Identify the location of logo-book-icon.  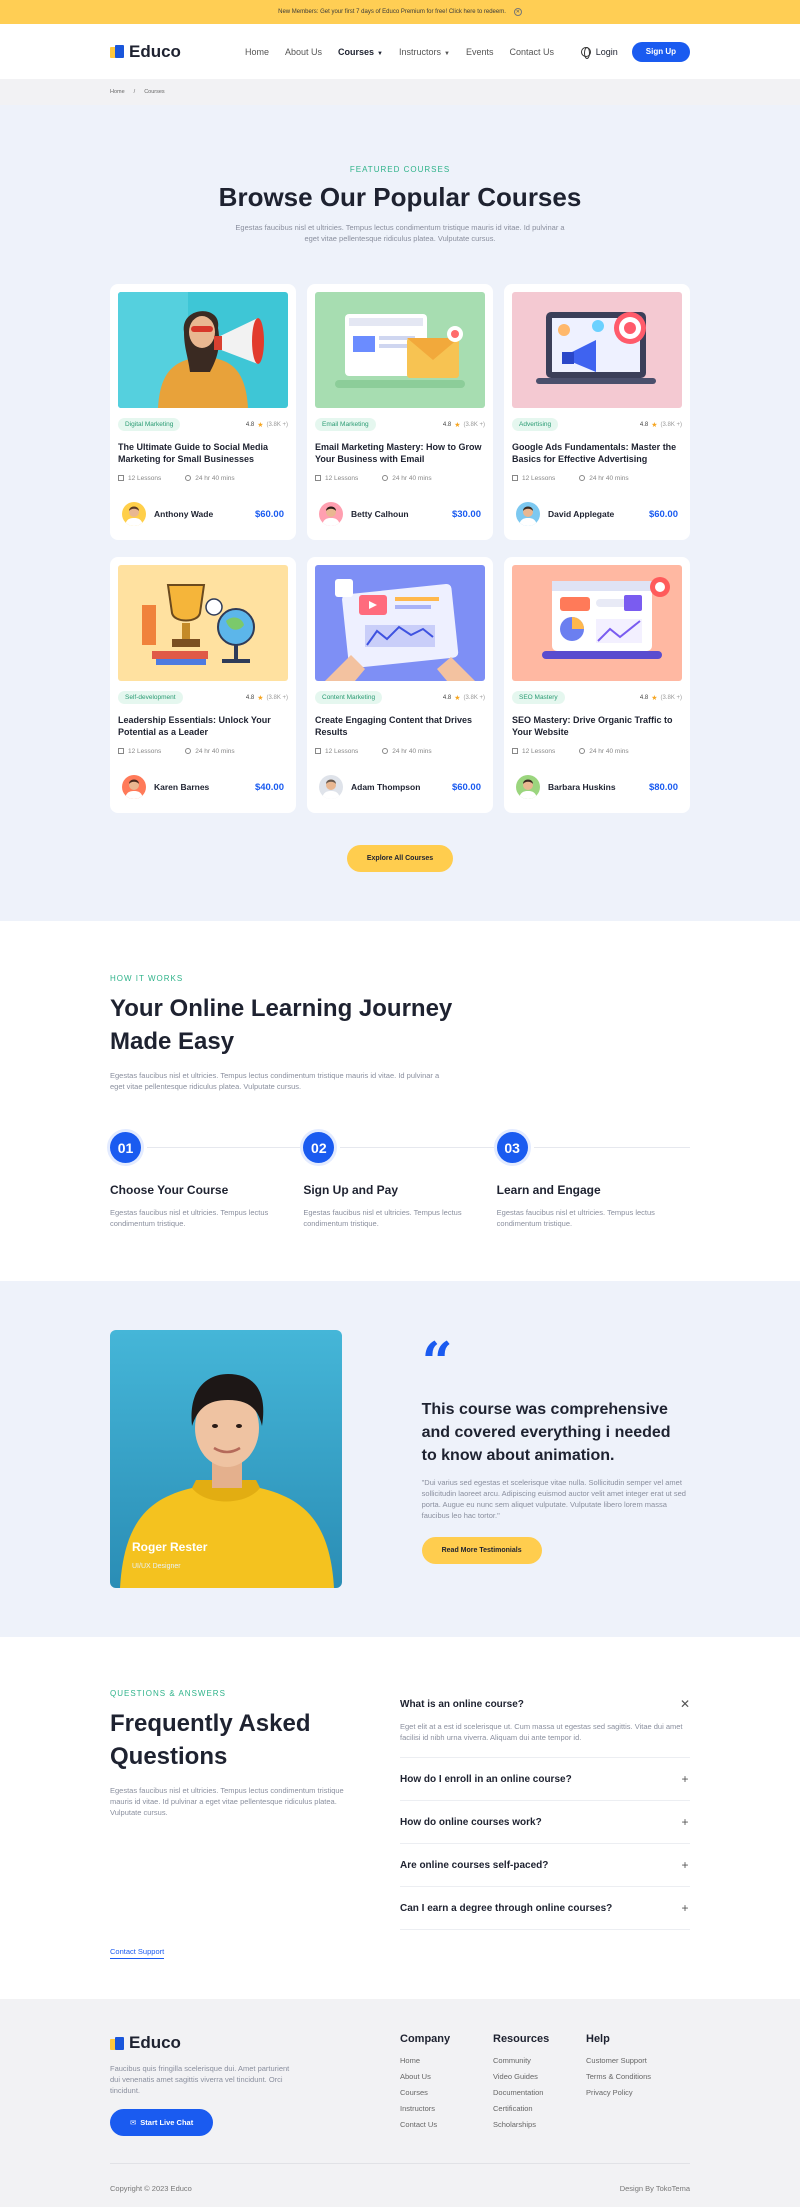
(117, 51).